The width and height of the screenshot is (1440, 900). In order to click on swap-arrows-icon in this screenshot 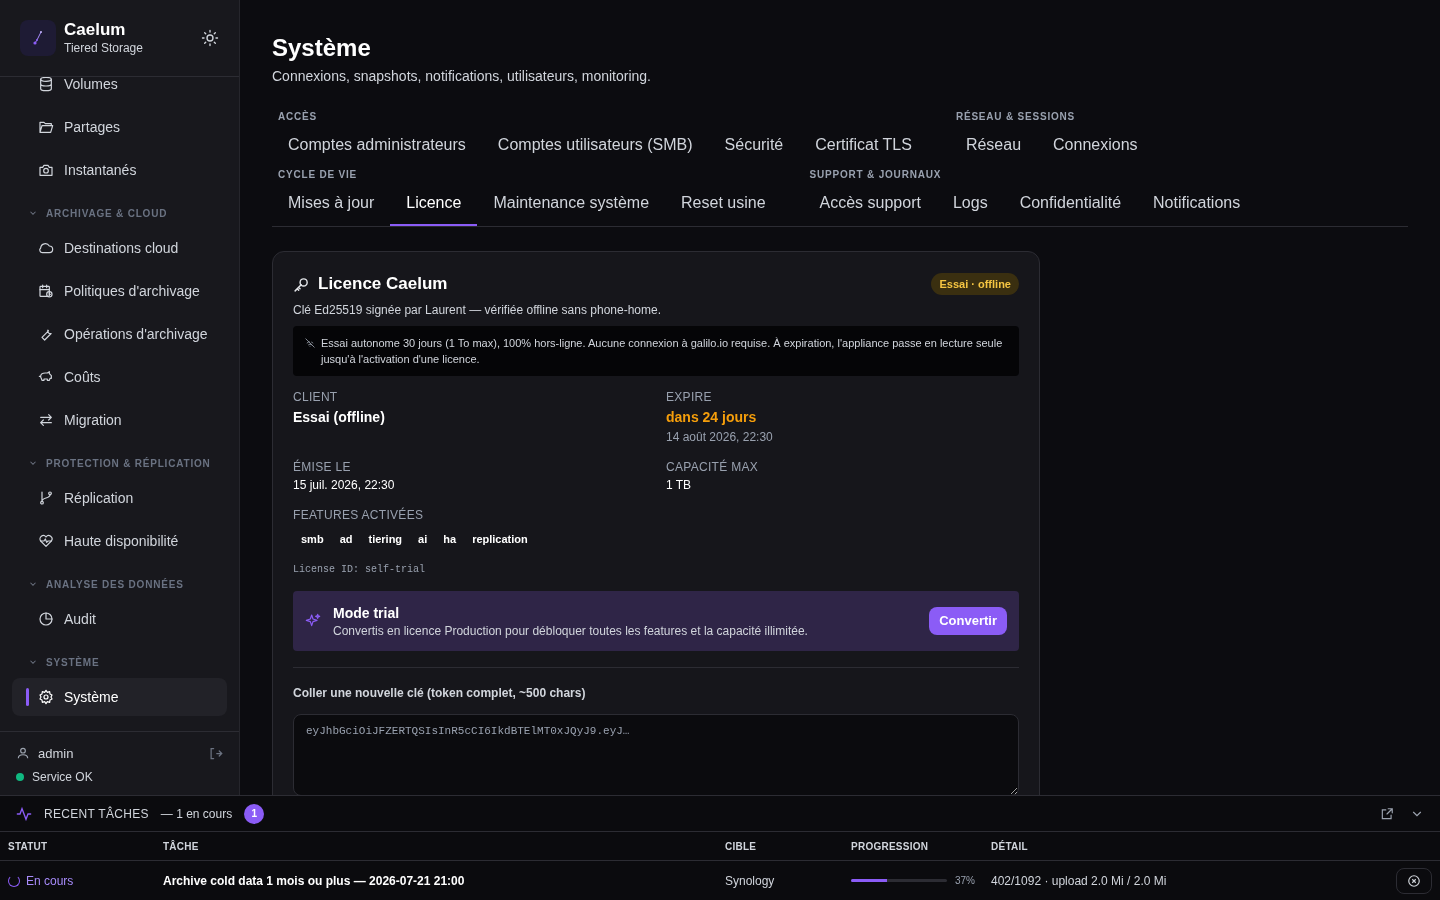, I will do `click(46, 420)`.